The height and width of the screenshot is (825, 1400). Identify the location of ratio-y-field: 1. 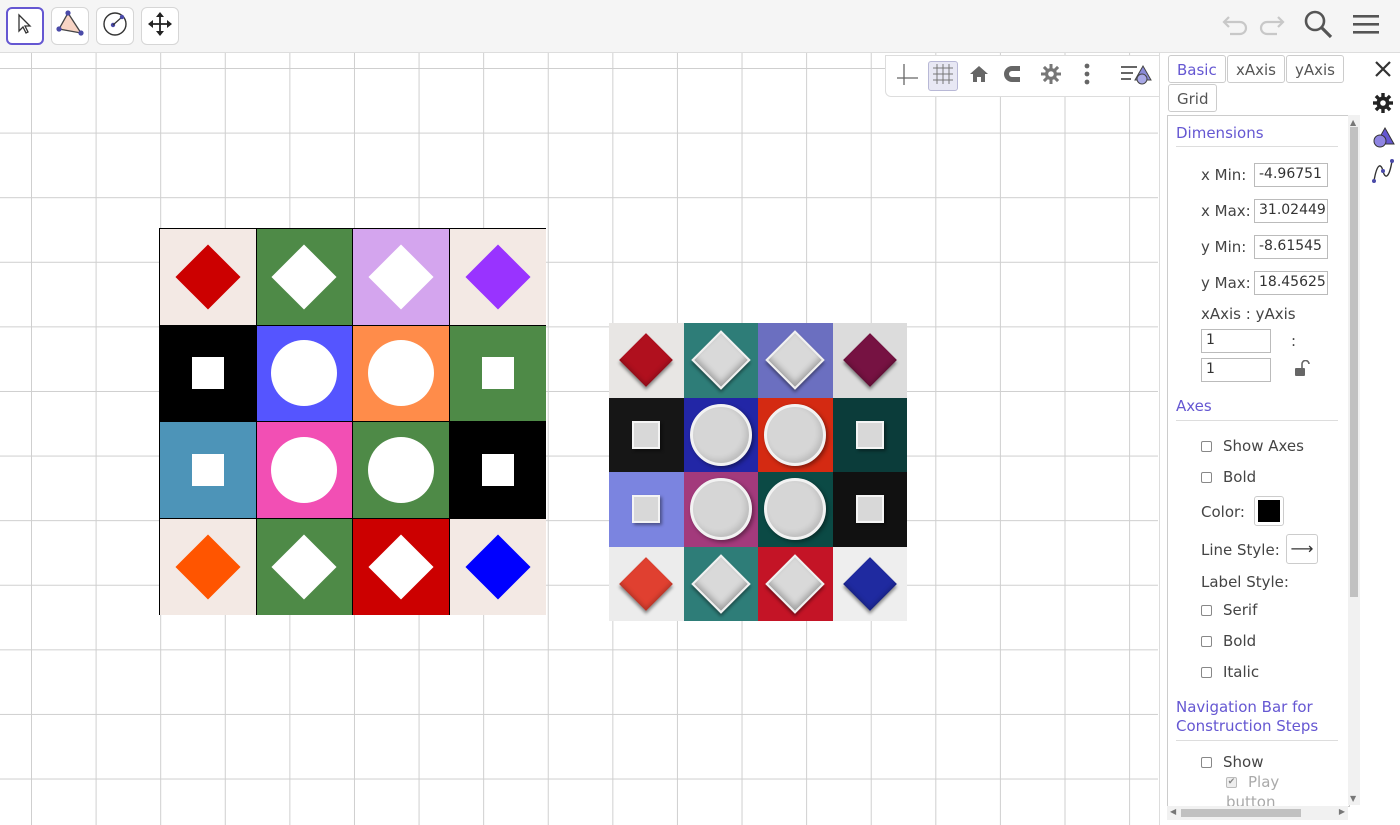
(1236, 370).